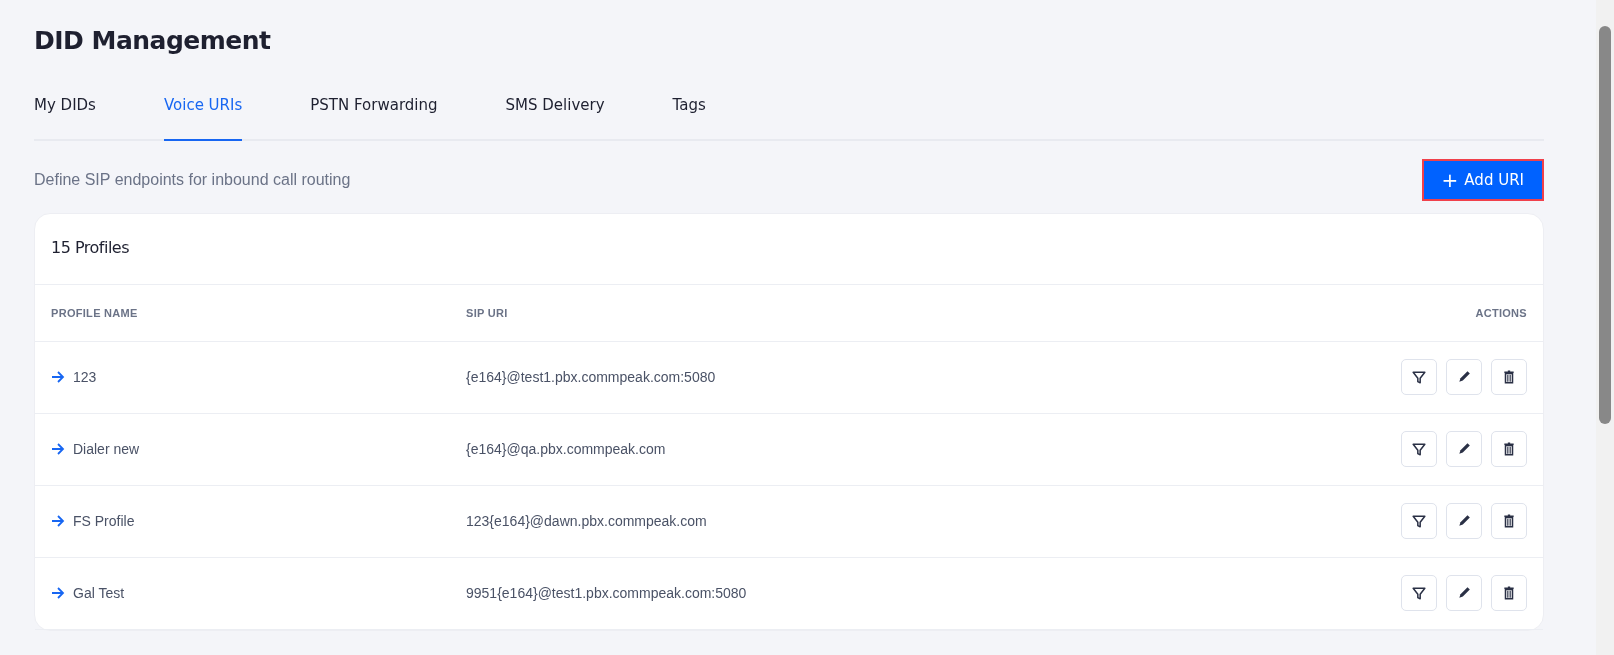  What do you see at coordinates (591, 377) in the screenshot?
I see `sip-uri: {e164}@test1.pbx.commpeak.com:5080` at bounding box center [591, 377].